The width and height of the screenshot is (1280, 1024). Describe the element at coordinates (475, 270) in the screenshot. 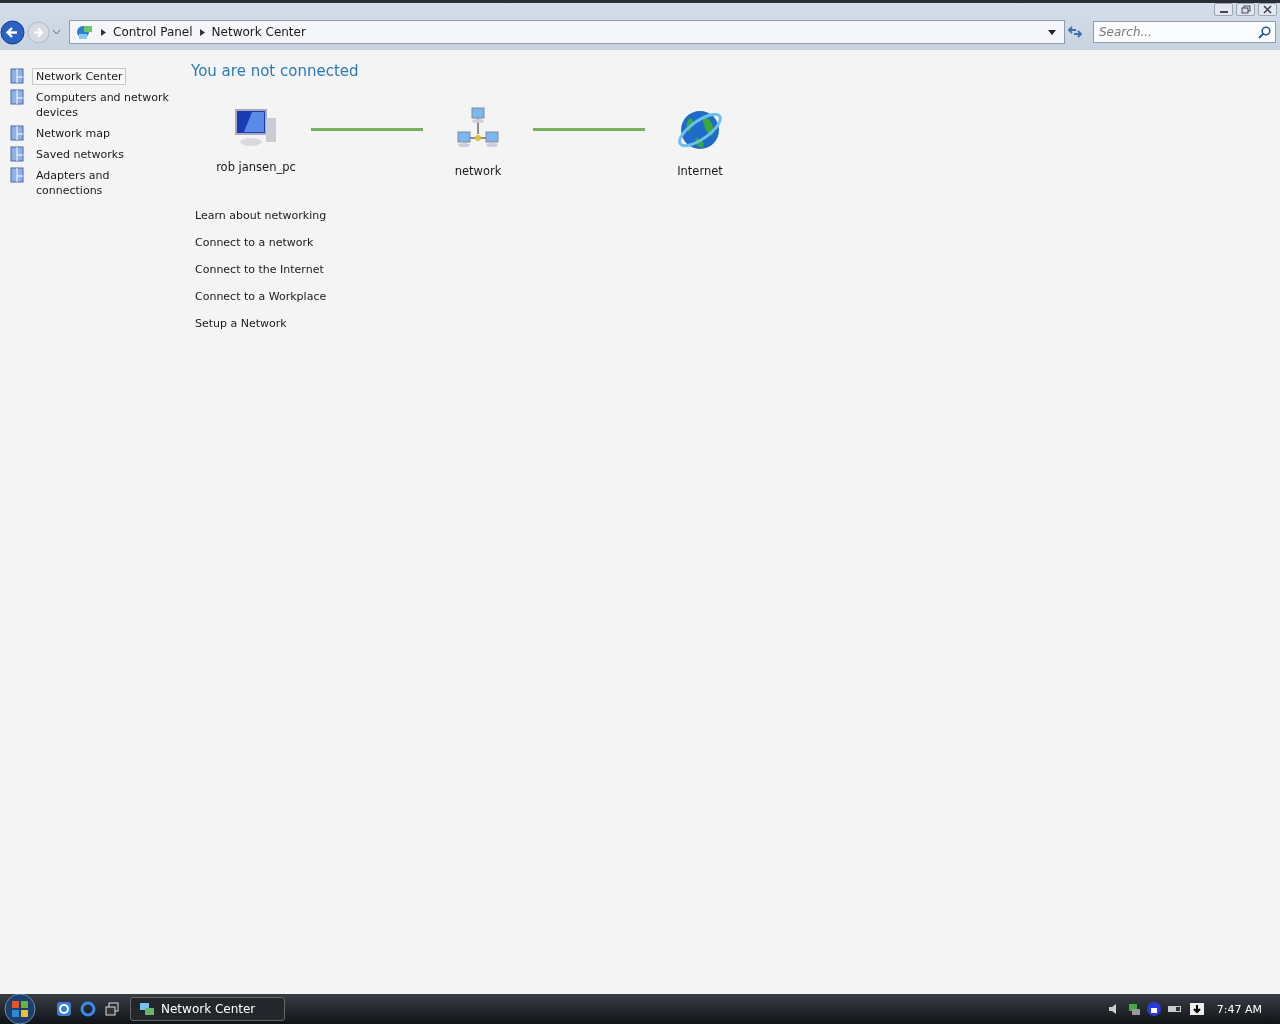

I see `task-link: Connect to the Internet` at that location.